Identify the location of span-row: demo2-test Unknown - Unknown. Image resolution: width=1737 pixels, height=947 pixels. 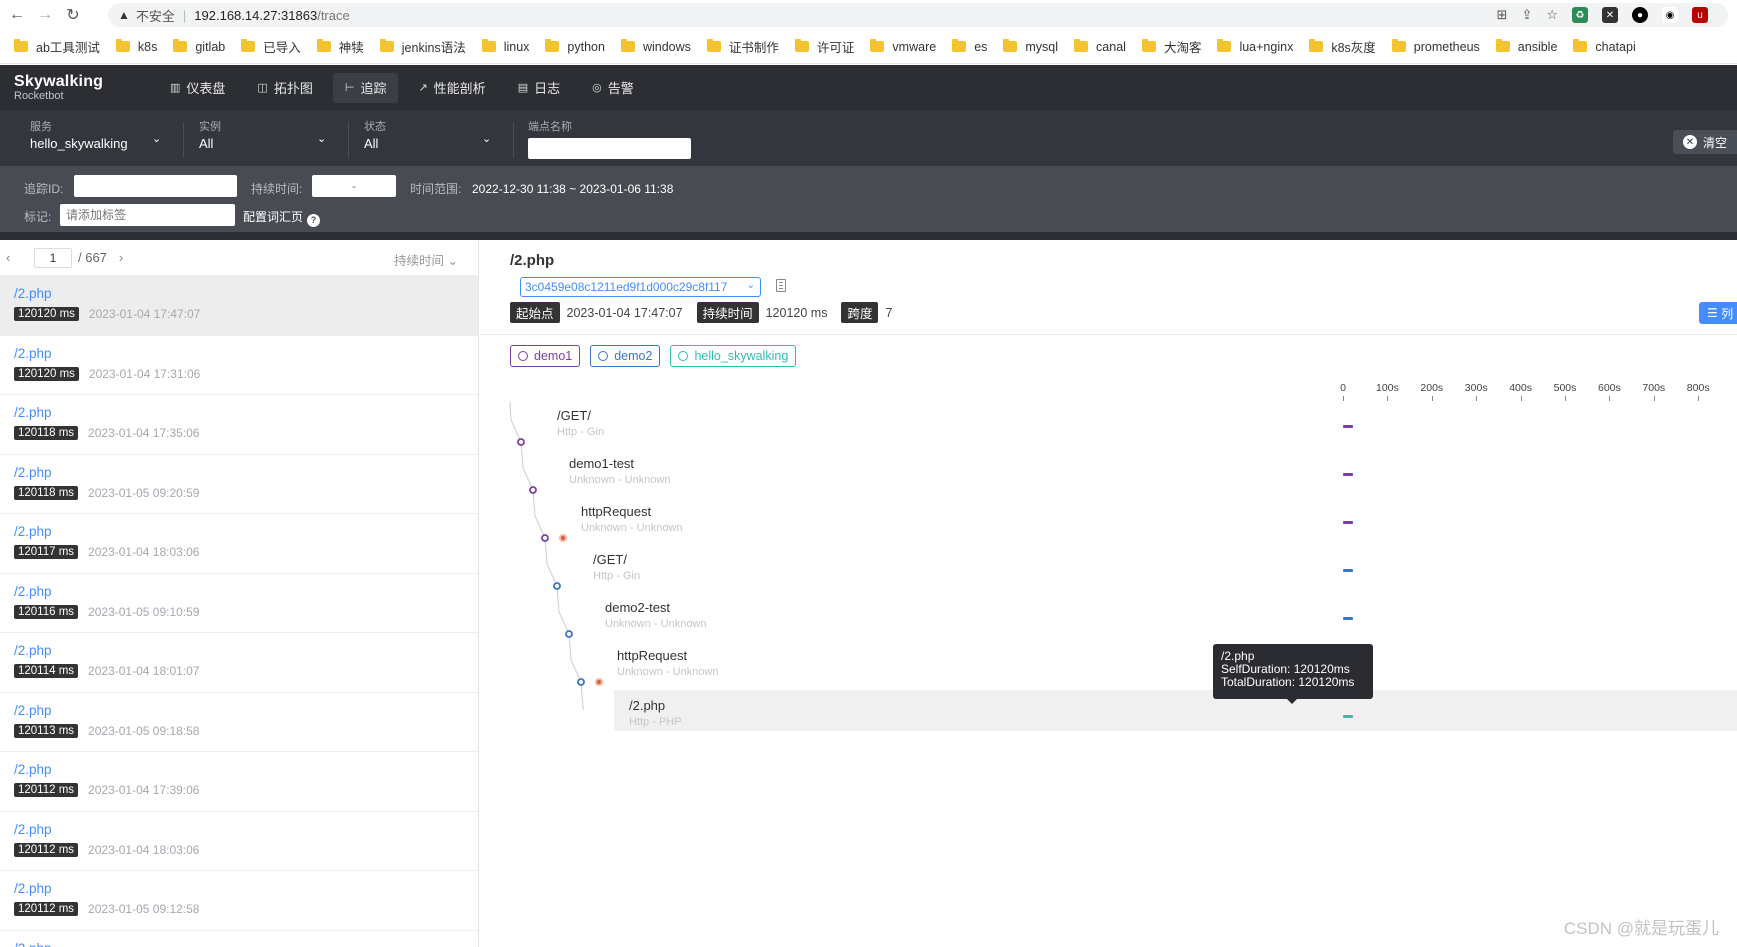
(1108, 614).